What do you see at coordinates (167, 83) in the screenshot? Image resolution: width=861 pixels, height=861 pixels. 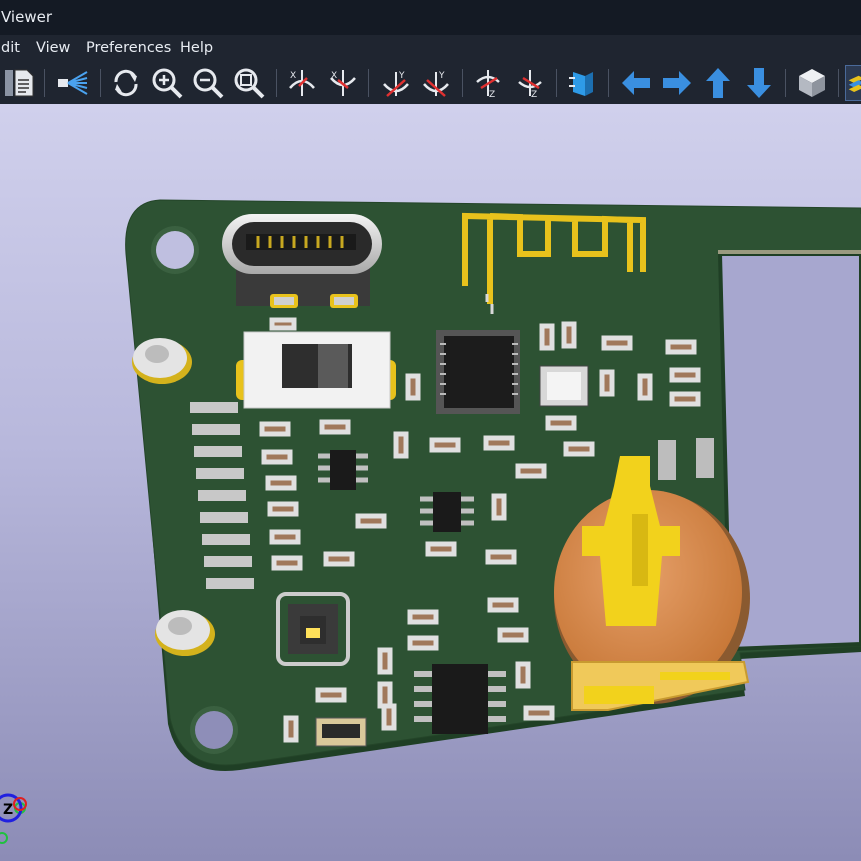 I see `zoom-in-icon` at bounding box center [167, 83].